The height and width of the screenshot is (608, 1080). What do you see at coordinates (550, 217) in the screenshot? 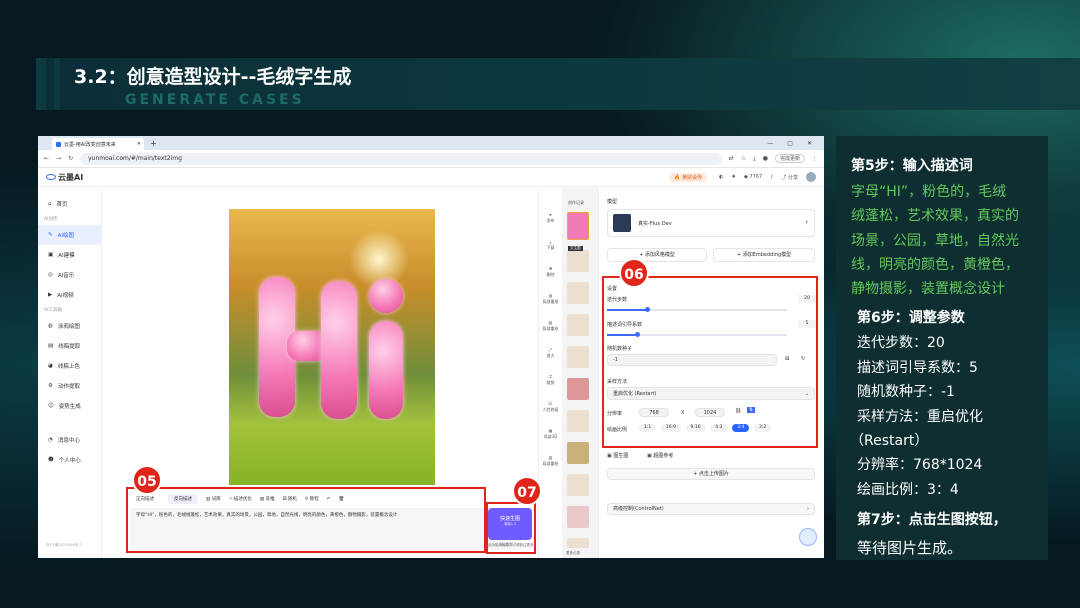
I see `tool-publish: ➤ 发布` at bounding box center [550, 217].